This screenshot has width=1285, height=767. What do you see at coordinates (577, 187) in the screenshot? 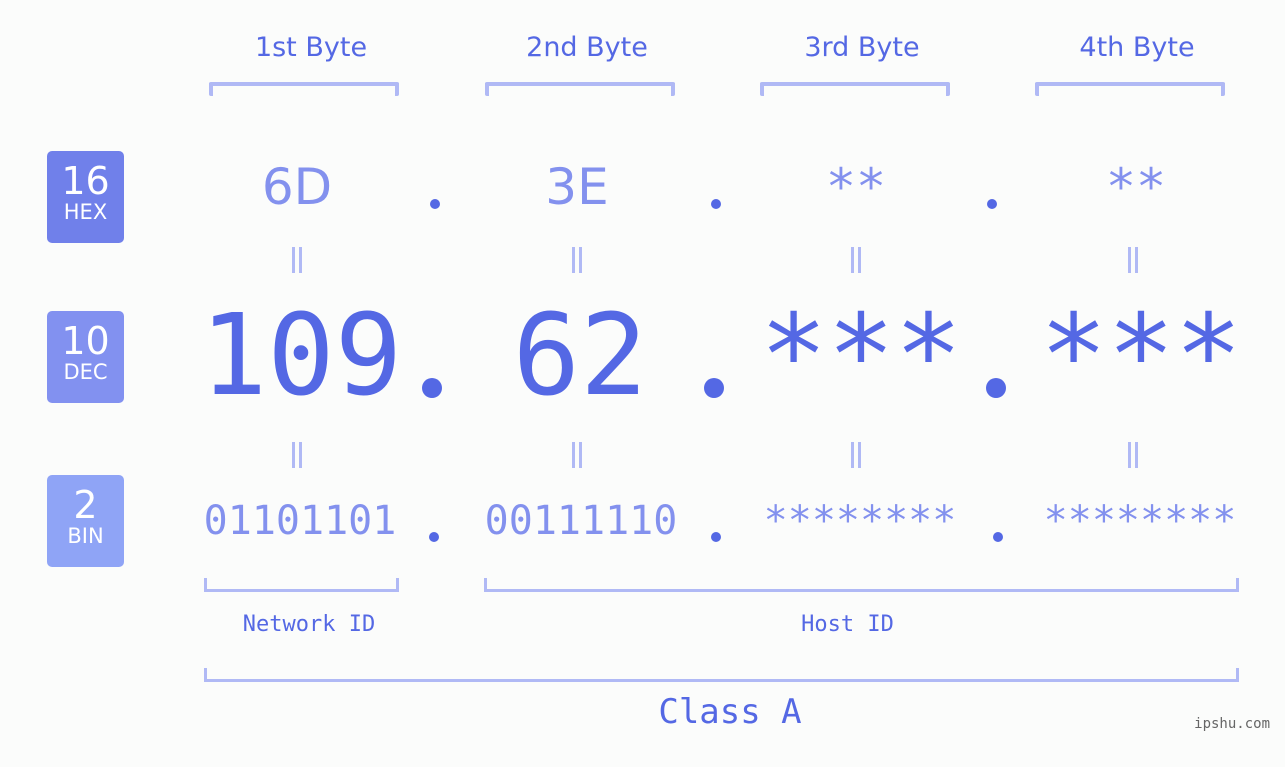
I see `hex-value-2: 3E` at bounding box center [577, 187].